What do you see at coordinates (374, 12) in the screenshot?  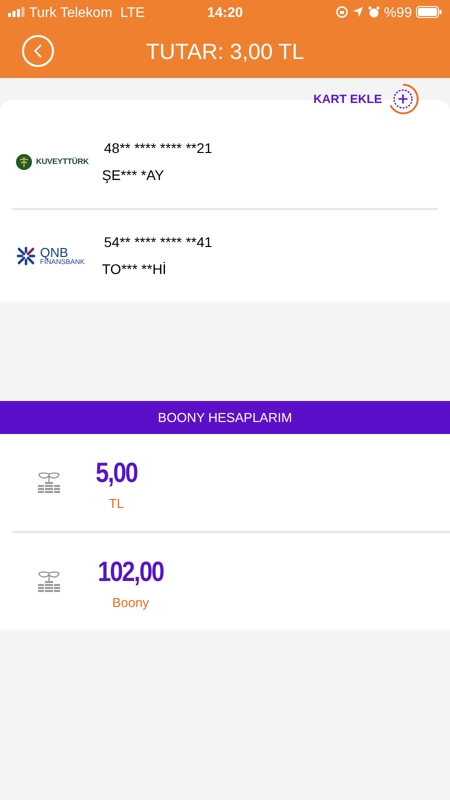 I see `alarm-icon` at bounding box center [374, 12].